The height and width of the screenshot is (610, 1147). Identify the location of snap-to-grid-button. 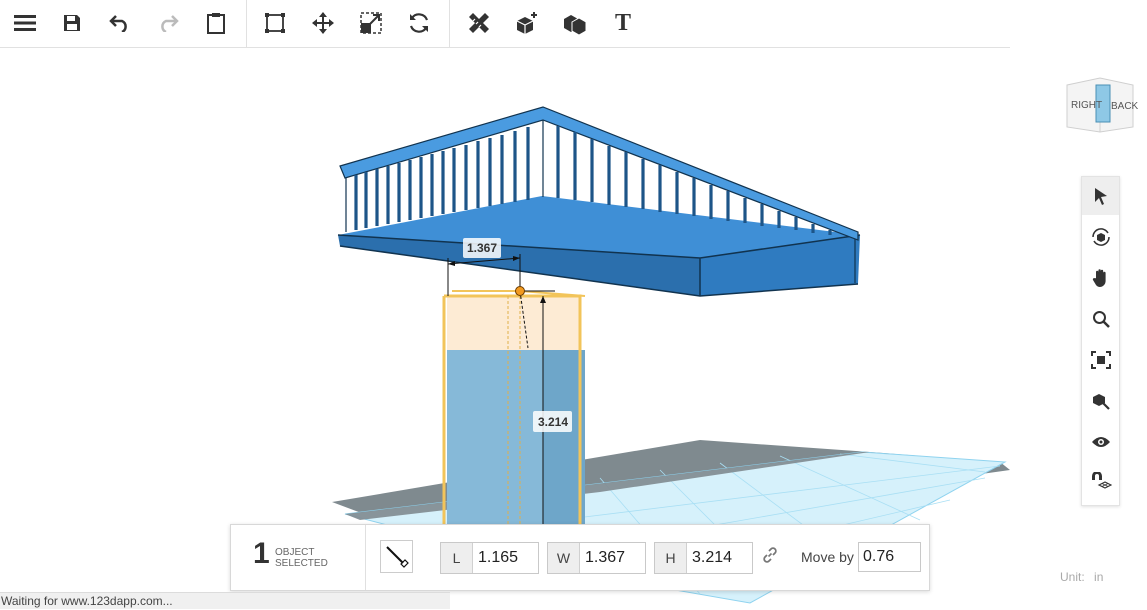
(396, 556).